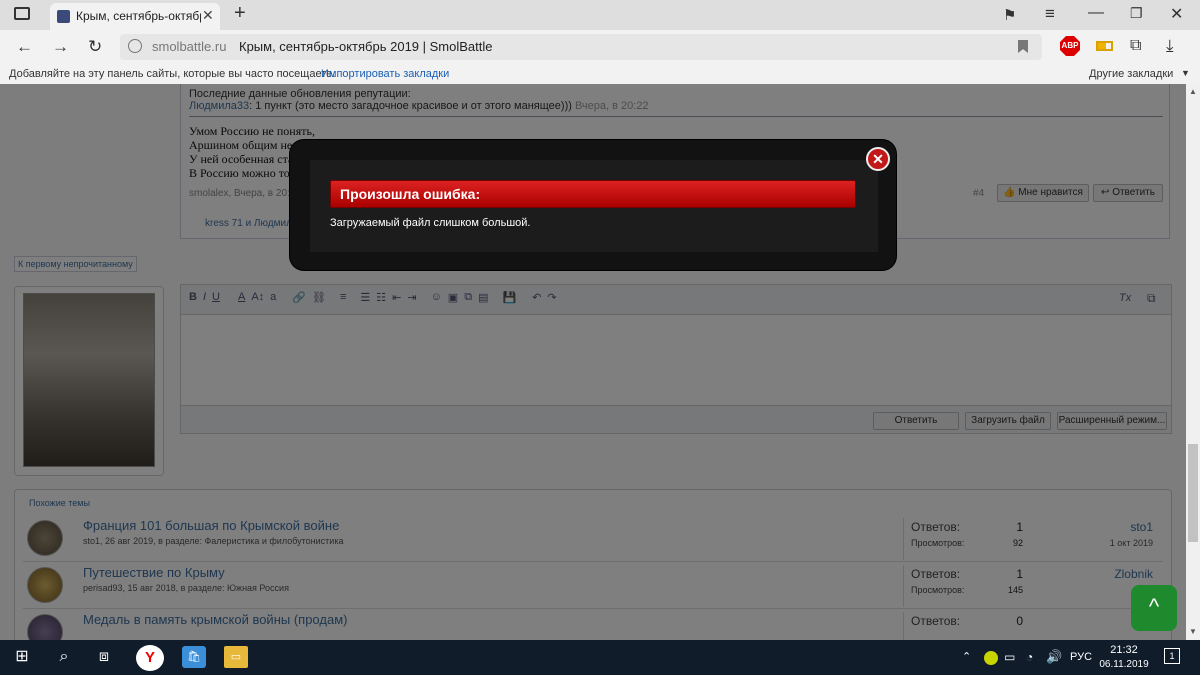 This screenshot has width=1200, height=675. I want to click on clock-time: 21:32, so click(1124, 650).